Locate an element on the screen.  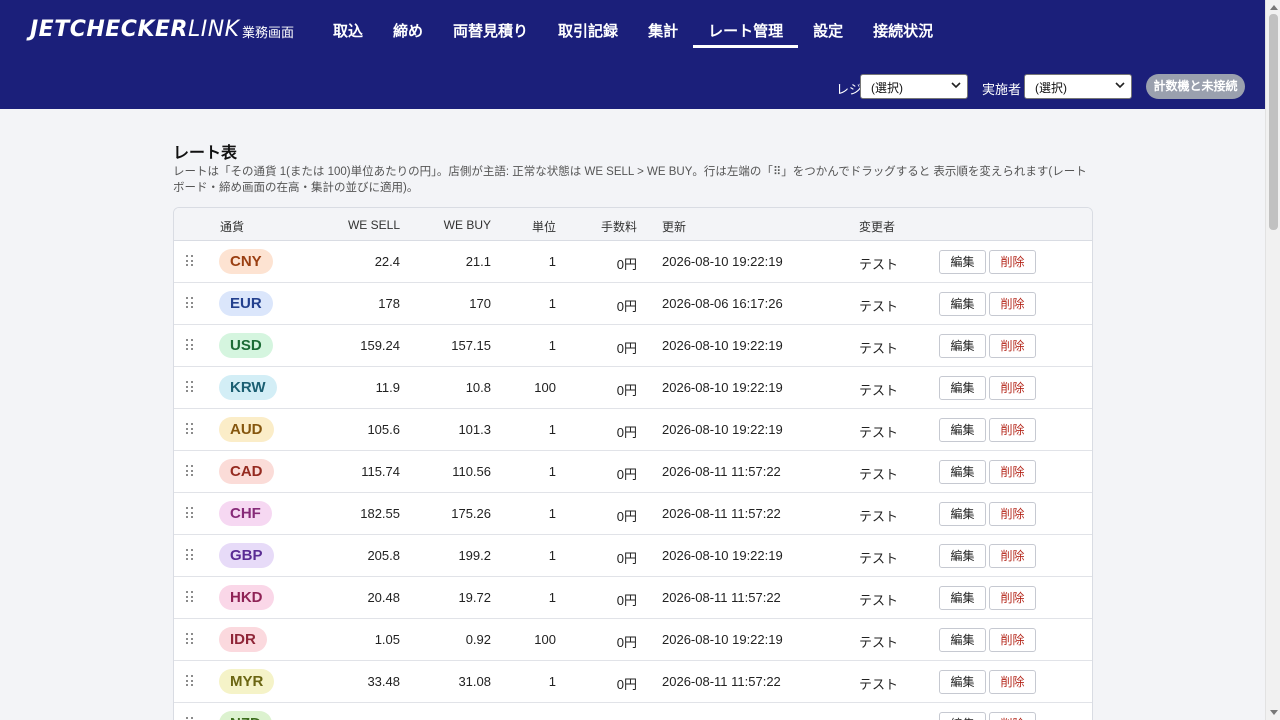
currency-badge: EUR is located at coordinates (246, 303).